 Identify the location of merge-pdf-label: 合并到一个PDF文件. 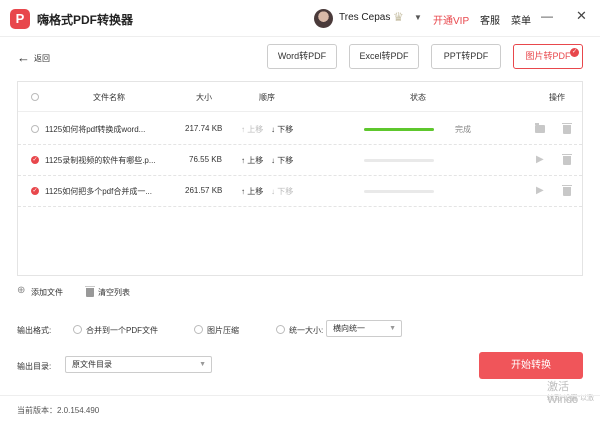
(122, 330).